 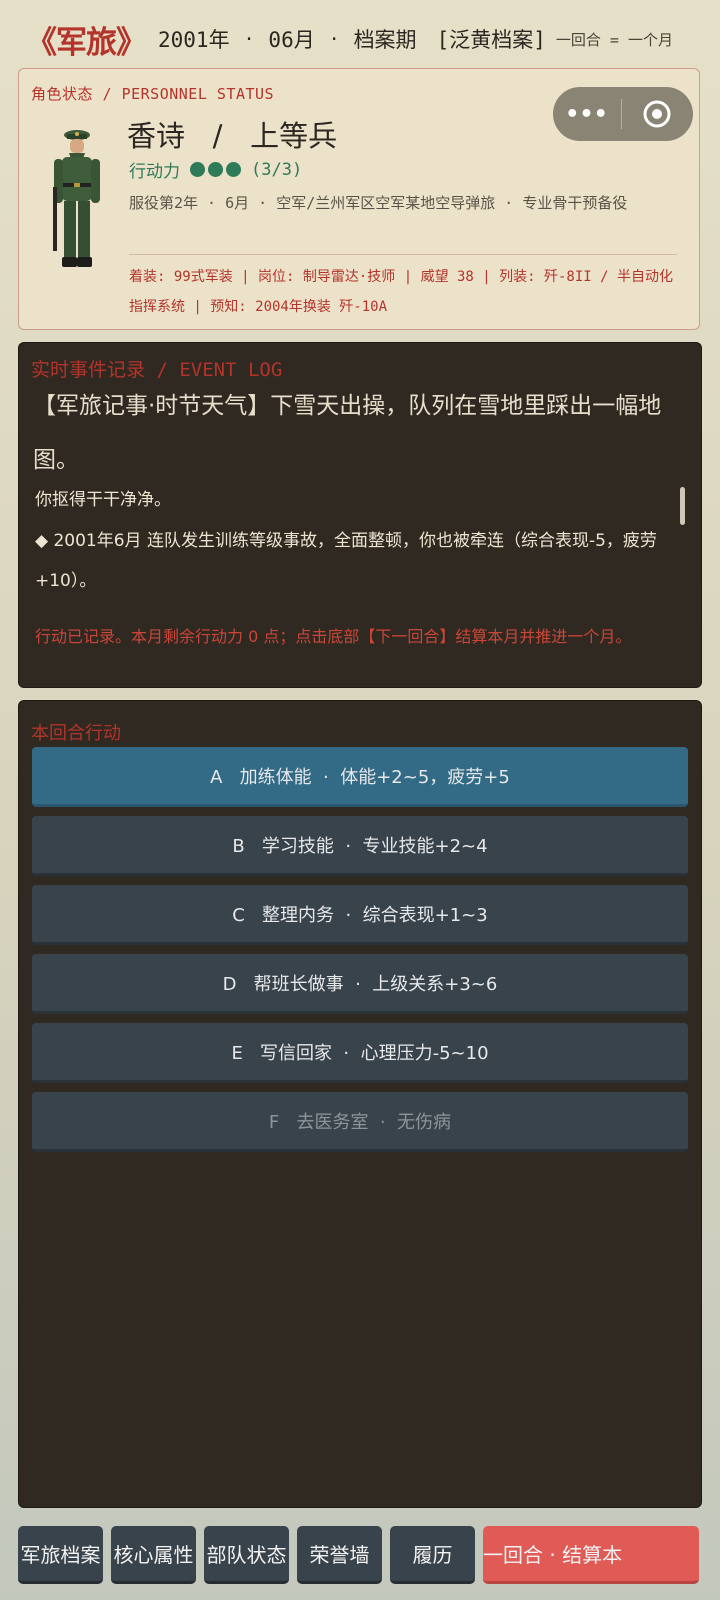 What do you see at coordinates (587, 114) in the screenshot?
I see `more-menu-button: •••` at bounding box center [587, 114].